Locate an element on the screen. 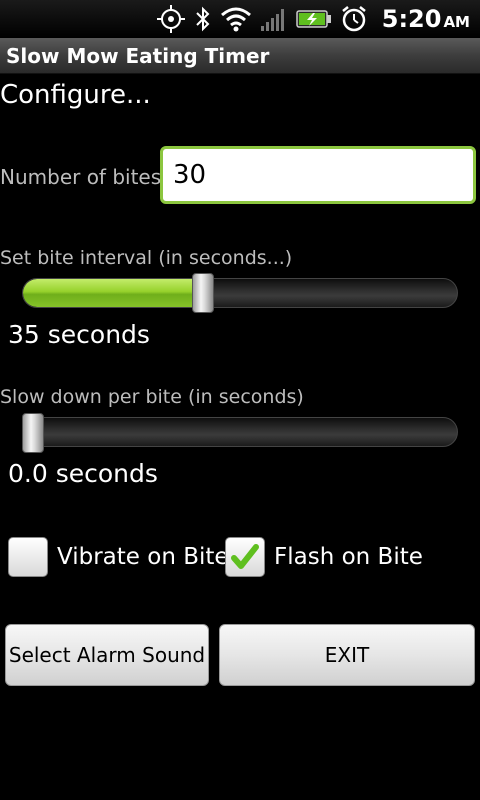 The width and height of the screenshot is (480, 800). alarm-icon is located at coordinates (354, 19).